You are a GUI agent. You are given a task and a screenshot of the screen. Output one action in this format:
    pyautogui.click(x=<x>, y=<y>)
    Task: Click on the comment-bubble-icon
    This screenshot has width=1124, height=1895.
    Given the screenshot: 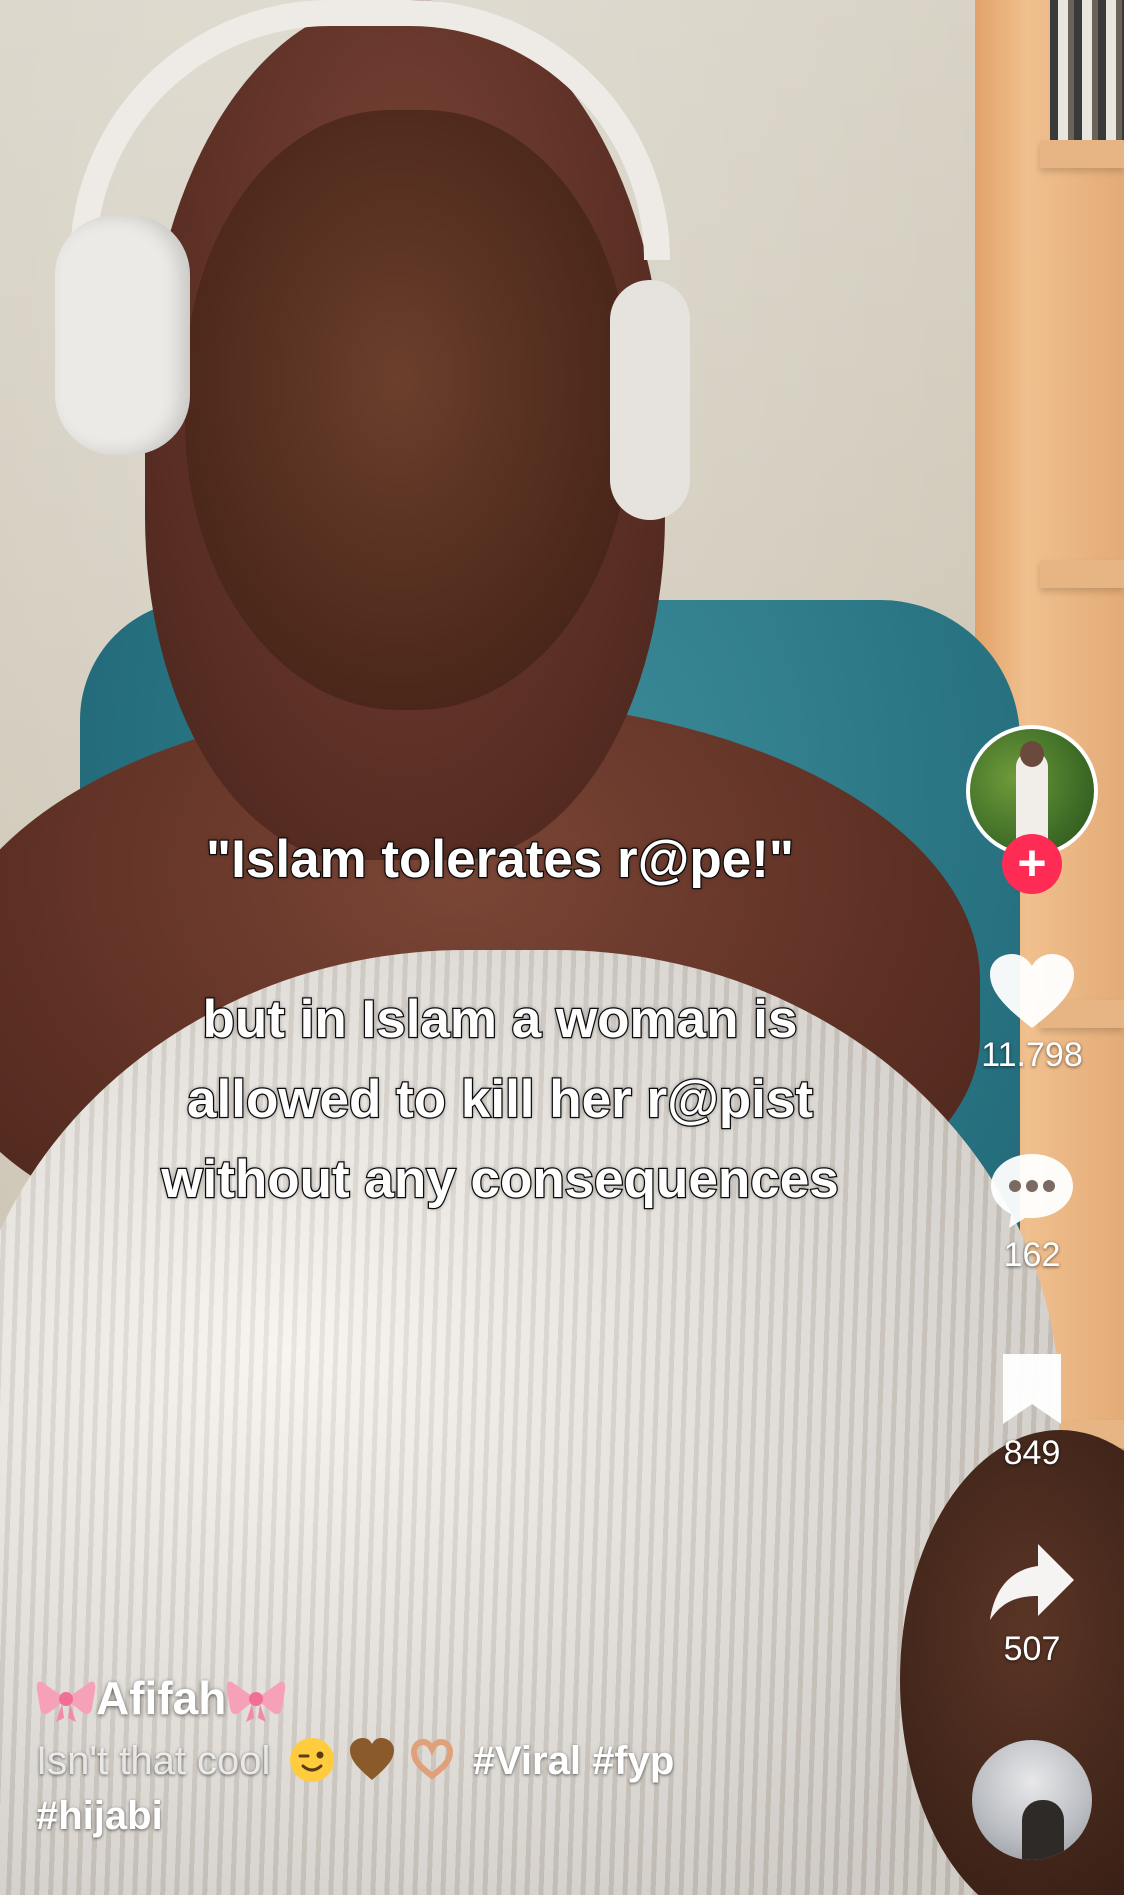 What is the action you would take?
    pyautogui.click(x=1032, y=1191)
    